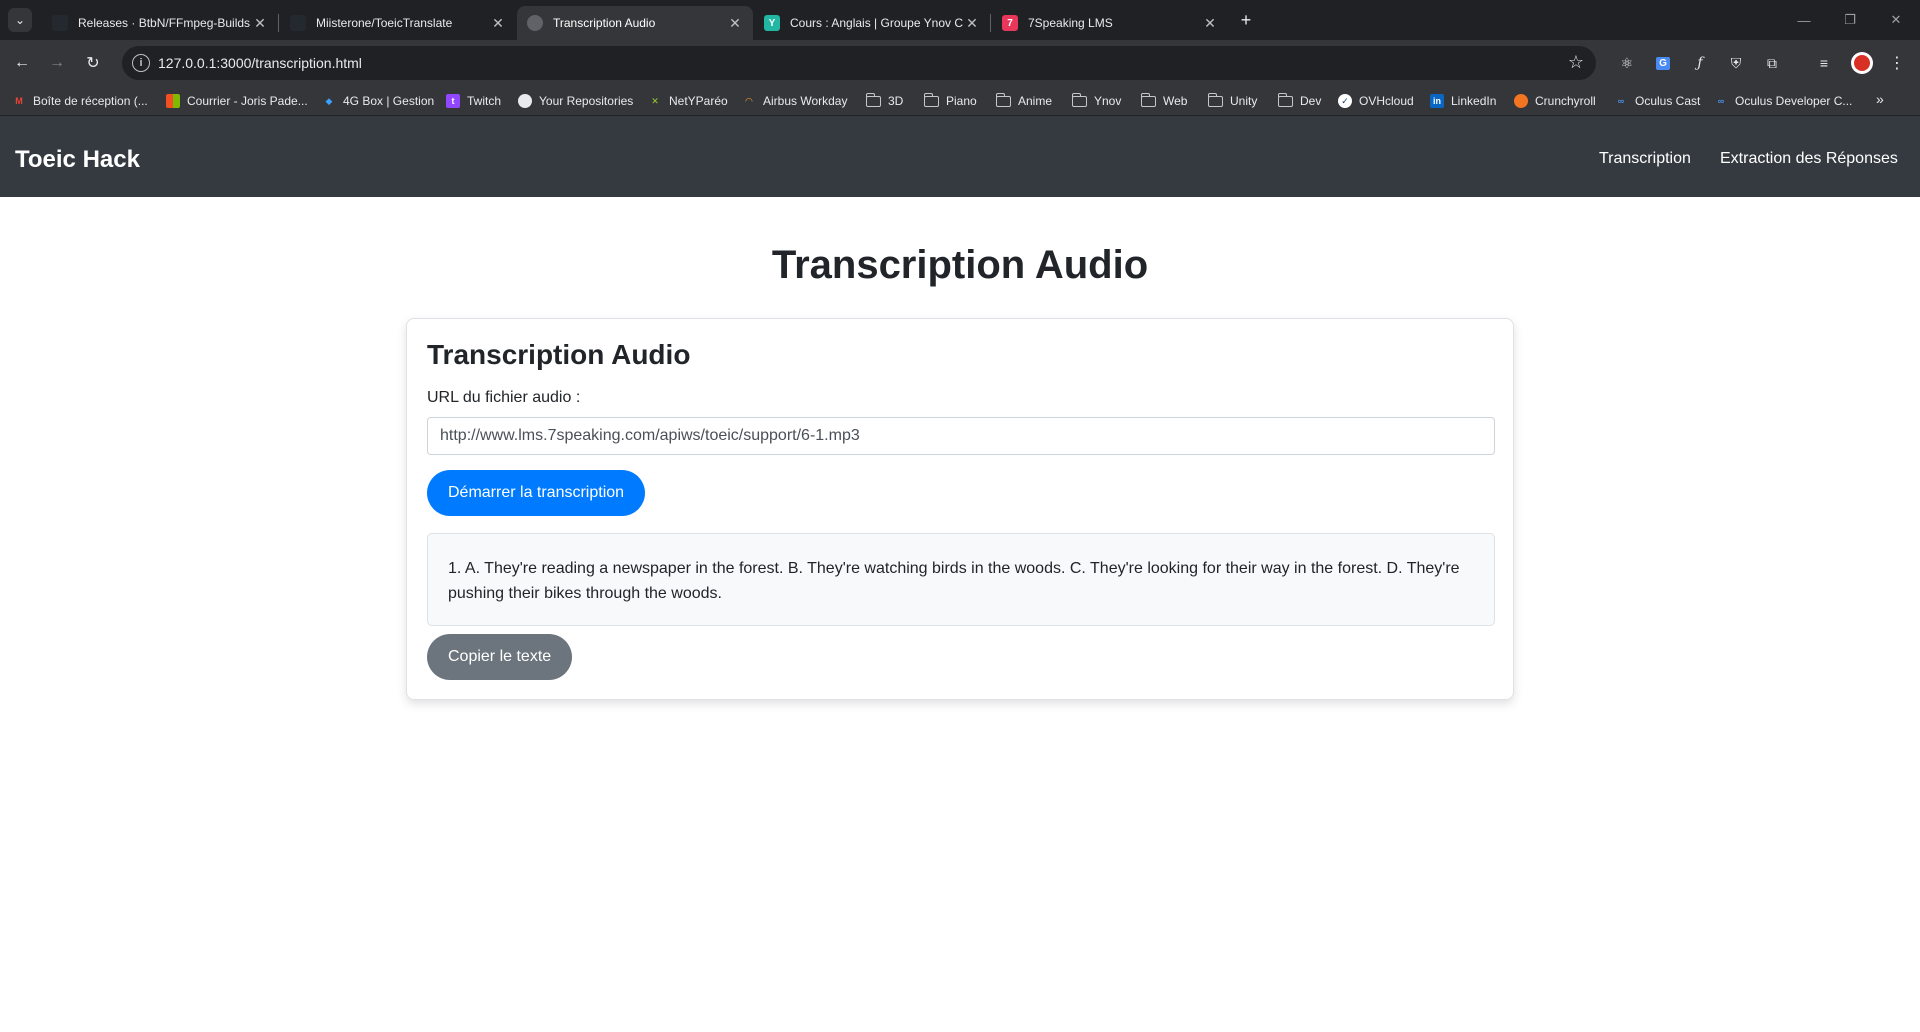 The width and height of the screenshot is (1920, 1032). What do you see at coordinates (961, 436) in the screenshot?
I see `audio-url-input` at bounding box center [961, 436].